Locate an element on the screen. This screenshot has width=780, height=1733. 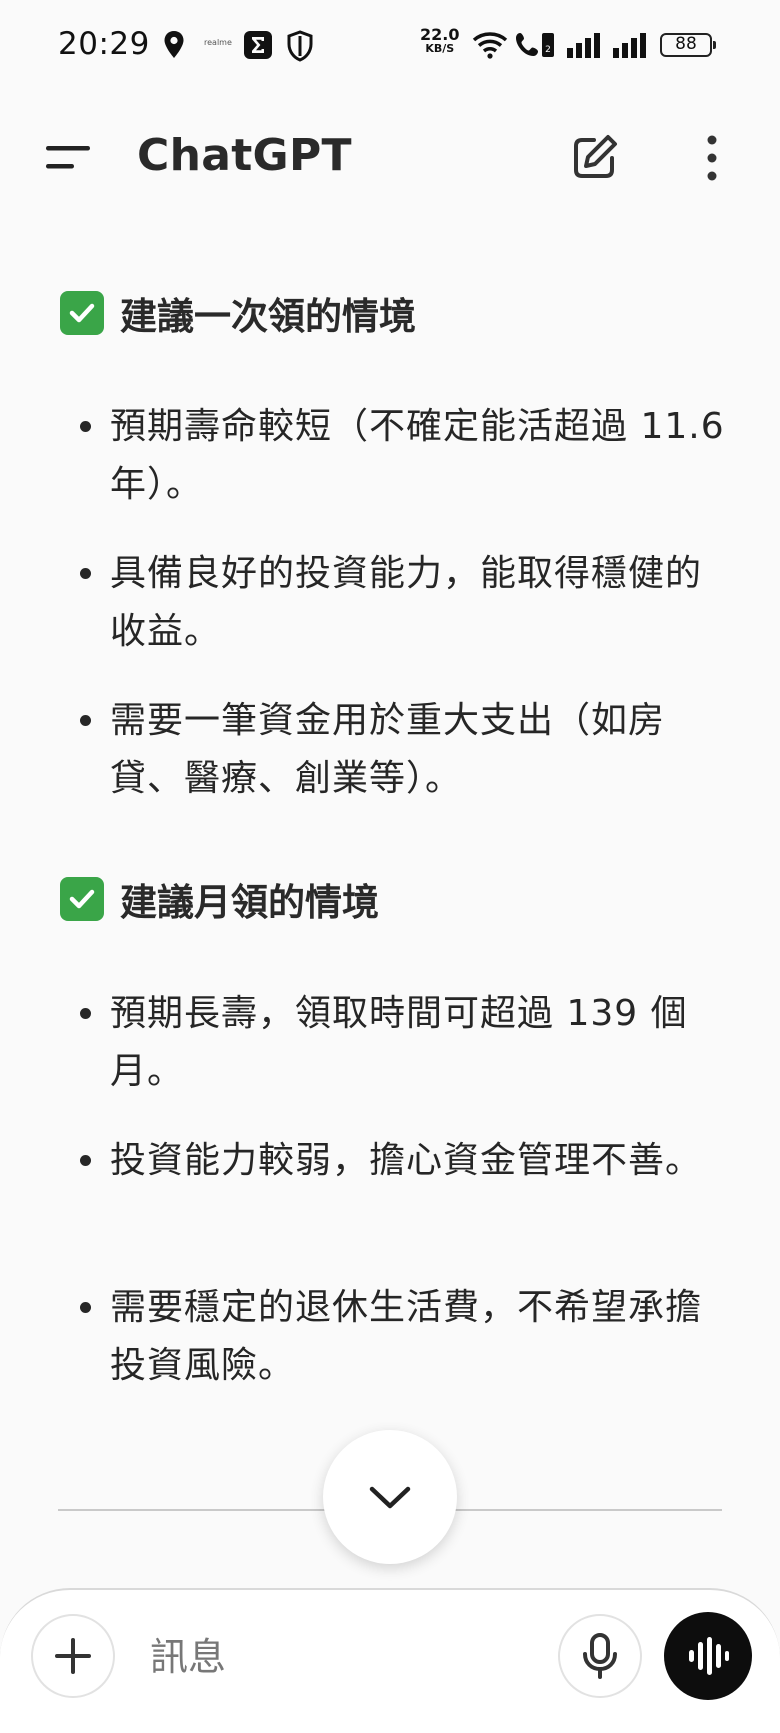
more-vertical-icon is located at coordinates (712, 158).